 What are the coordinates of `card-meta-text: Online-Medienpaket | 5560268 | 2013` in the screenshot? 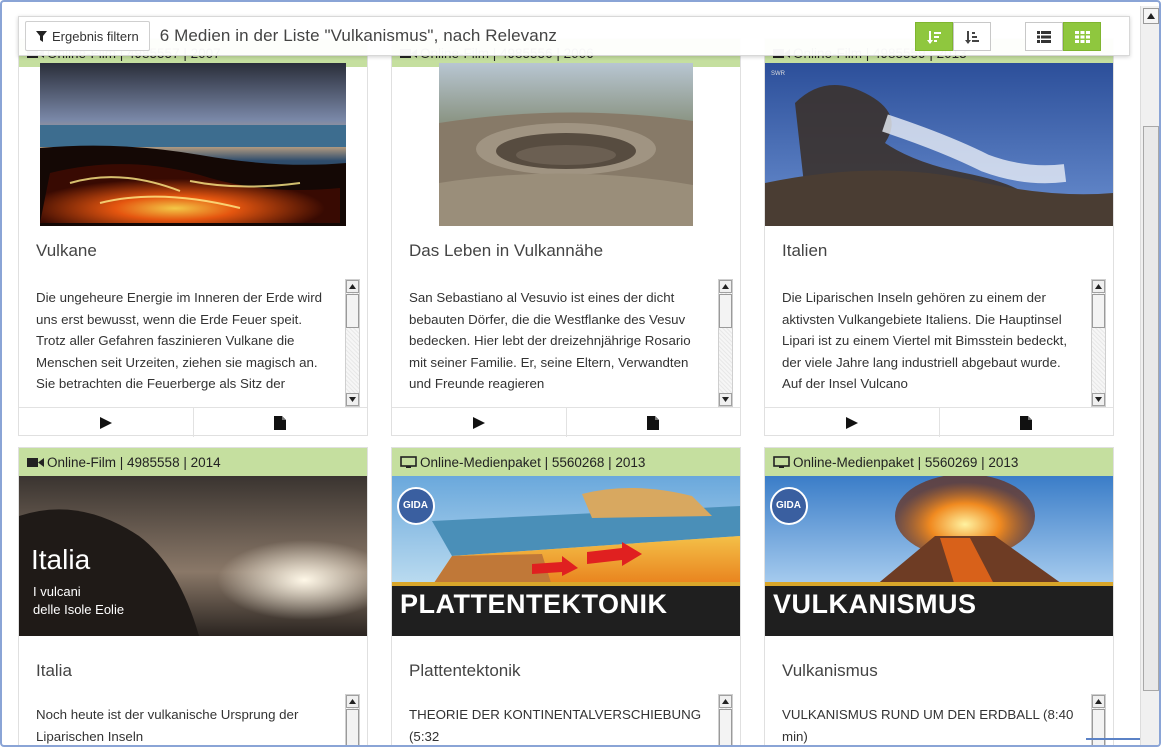 It's located at (533, 462).